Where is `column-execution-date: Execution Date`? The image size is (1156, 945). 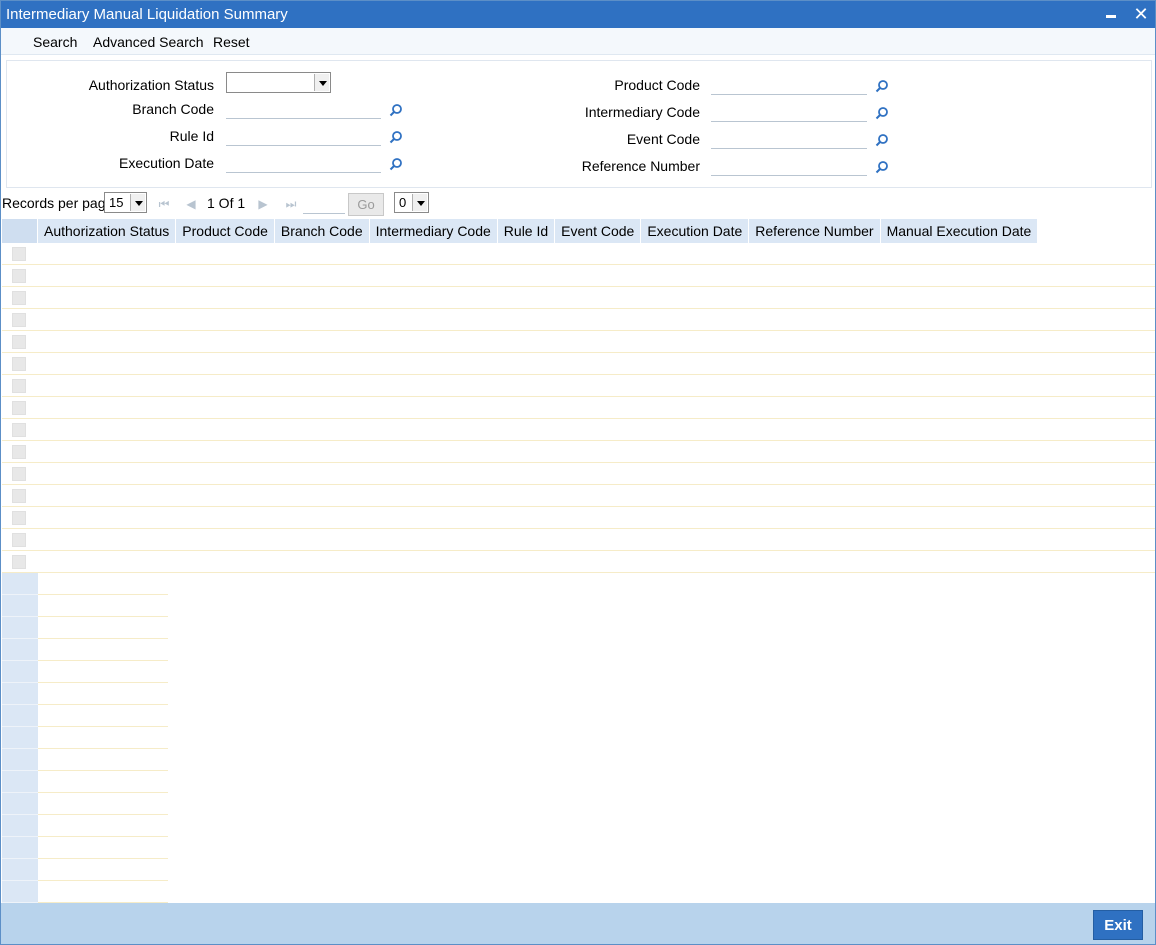 column-execution-date: Execution Date is located at coordinates (695, 231).